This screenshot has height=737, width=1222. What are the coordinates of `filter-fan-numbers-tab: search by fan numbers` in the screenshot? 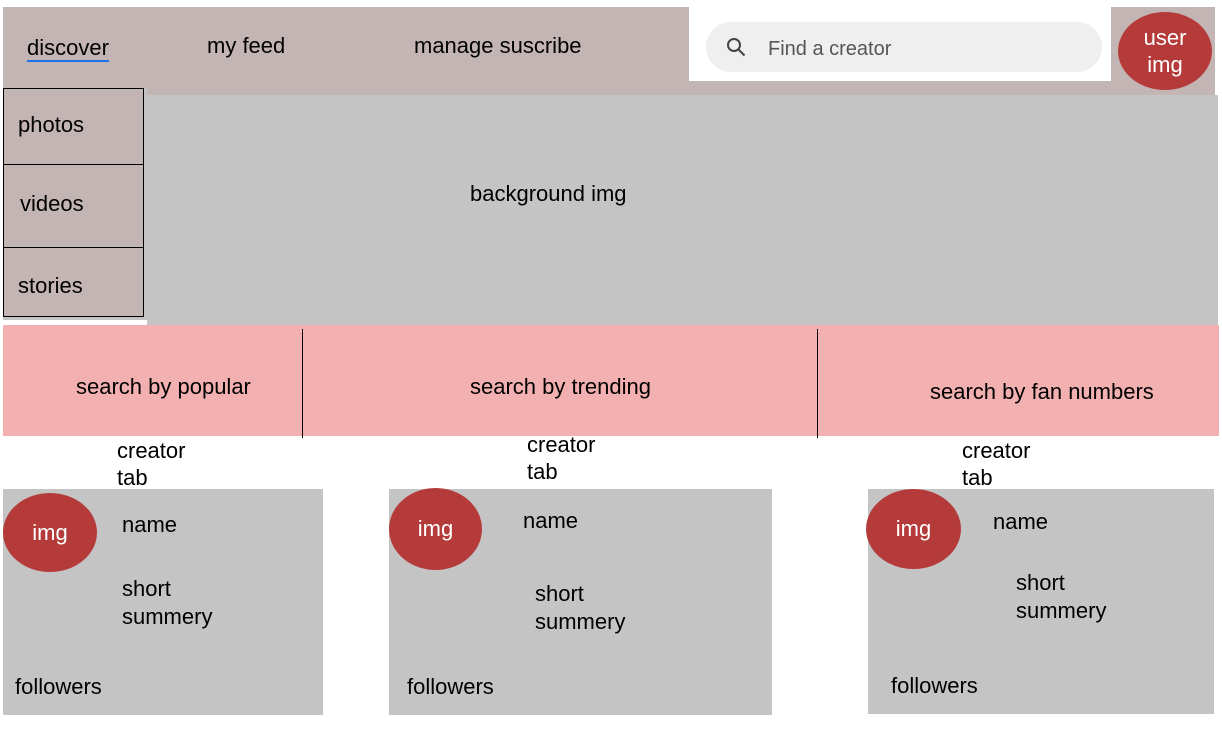 It's located at (1042, 392).